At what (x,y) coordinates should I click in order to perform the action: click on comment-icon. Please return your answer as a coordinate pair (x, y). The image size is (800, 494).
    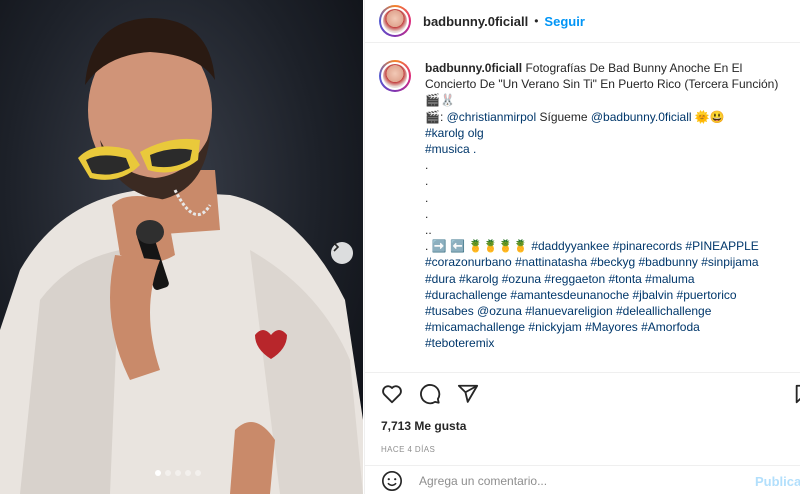
    Looking at the image, I should click on (430, 394).